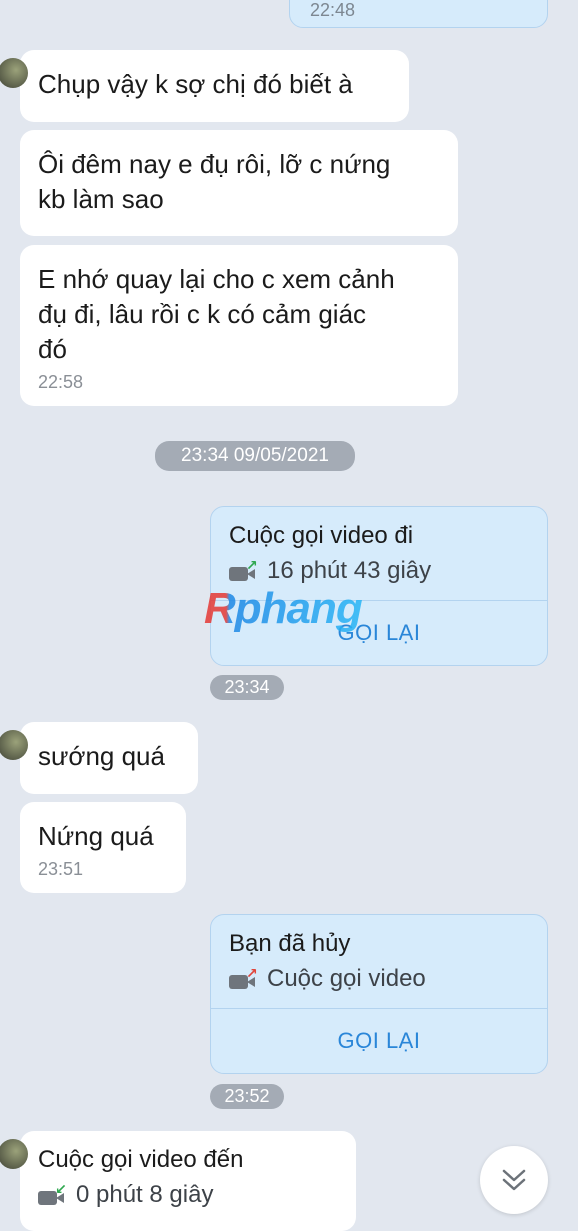  What do you see at coordinates (290, 943) in the screenshot?
I see `call-title: Bạn đã hủy` at bounding box center [290, 943].